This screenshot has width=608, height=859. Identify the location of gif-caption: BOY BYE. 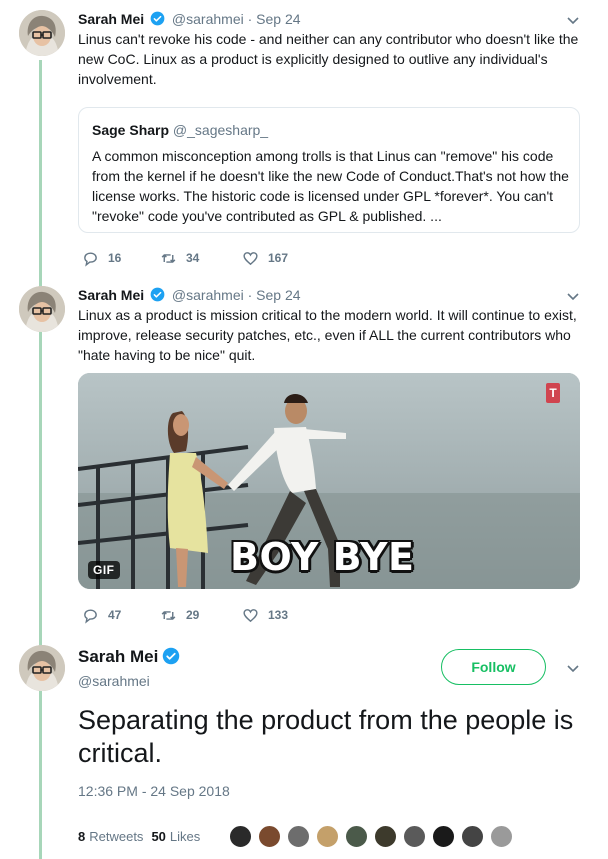
(322, 557).